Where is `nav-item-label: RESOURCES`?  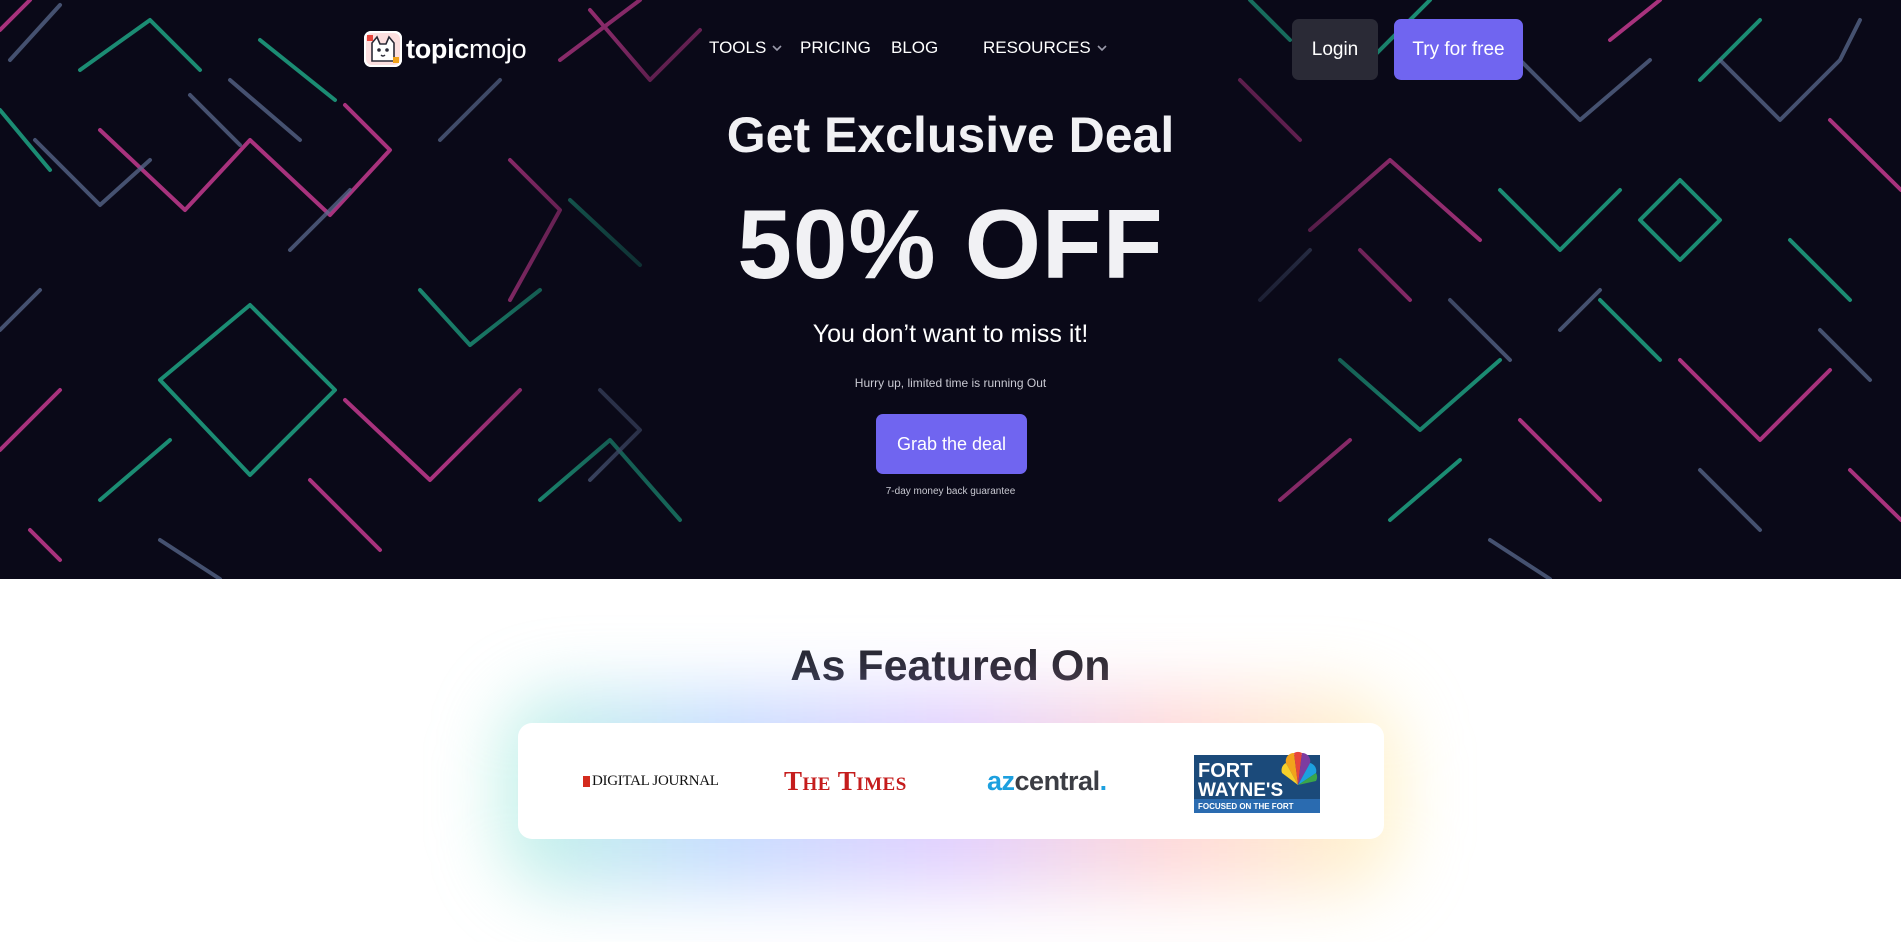 nav-item-label: RESOURCES is located at coordinates (1037, 47).